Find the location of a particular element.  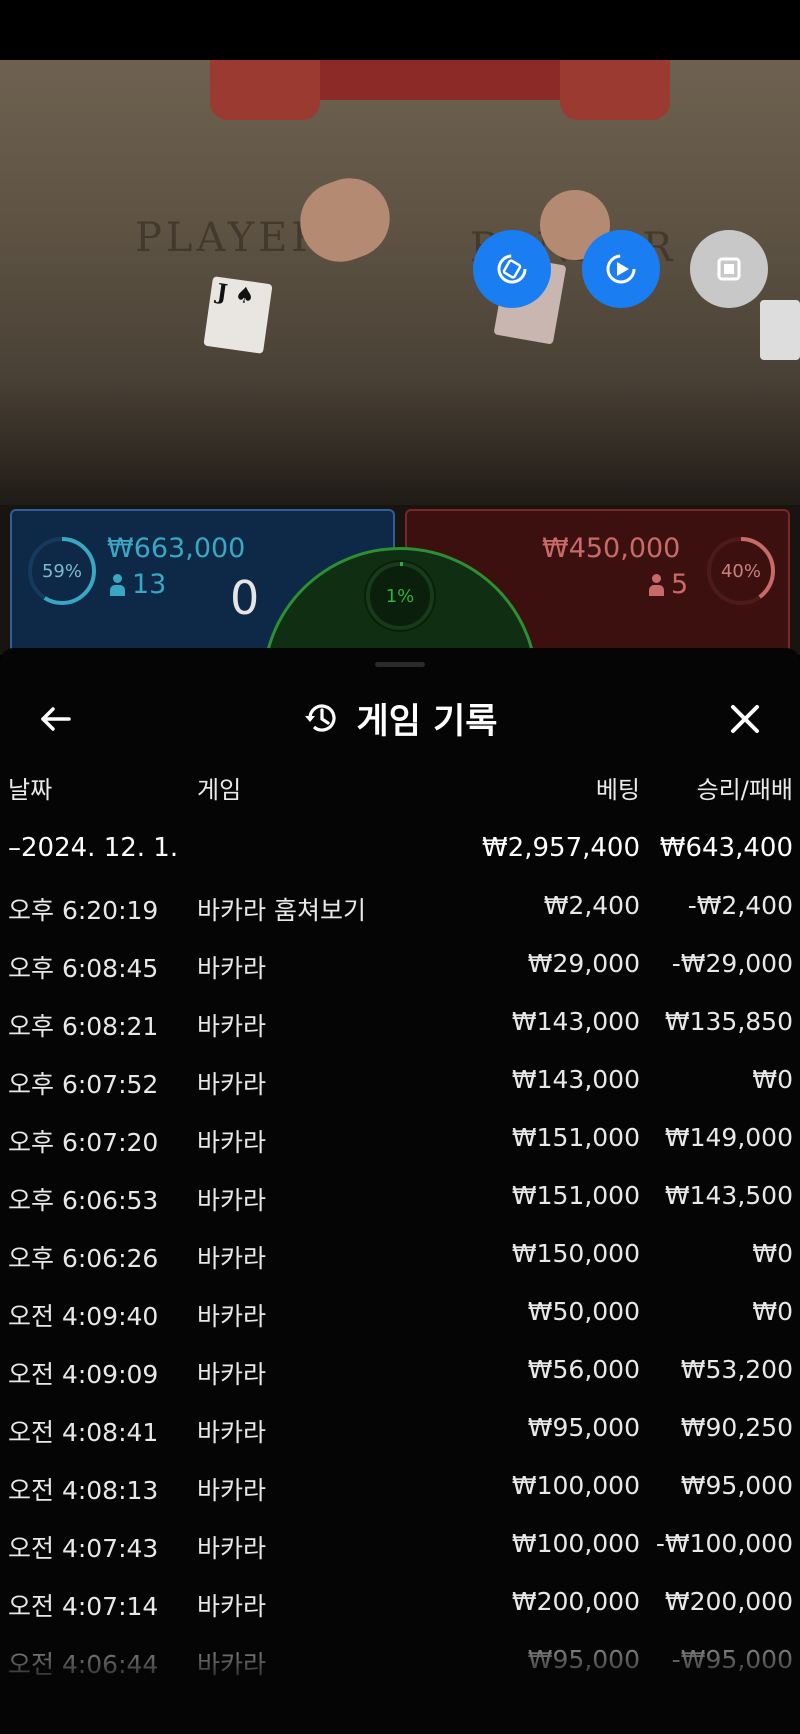

replay-button is located at coordinates (621, 269).